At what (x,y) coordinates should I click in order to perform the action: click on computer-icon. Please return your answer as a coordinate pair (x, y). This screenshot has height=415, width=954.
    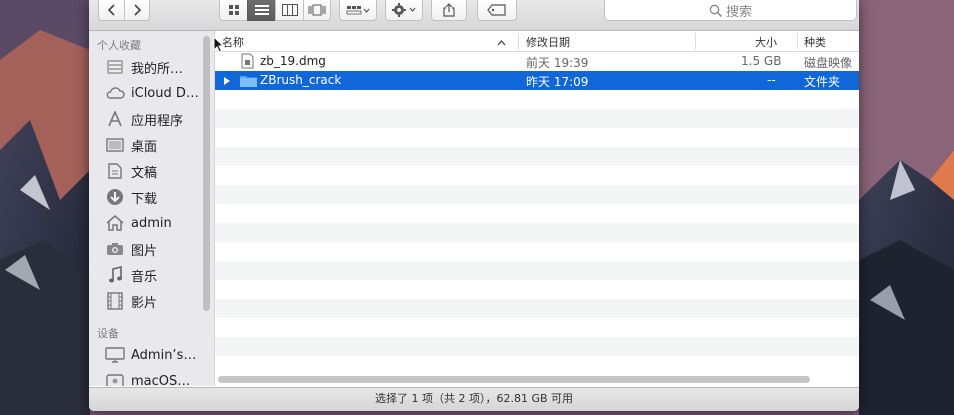
    Looking at the image, I should click on (115, 355).